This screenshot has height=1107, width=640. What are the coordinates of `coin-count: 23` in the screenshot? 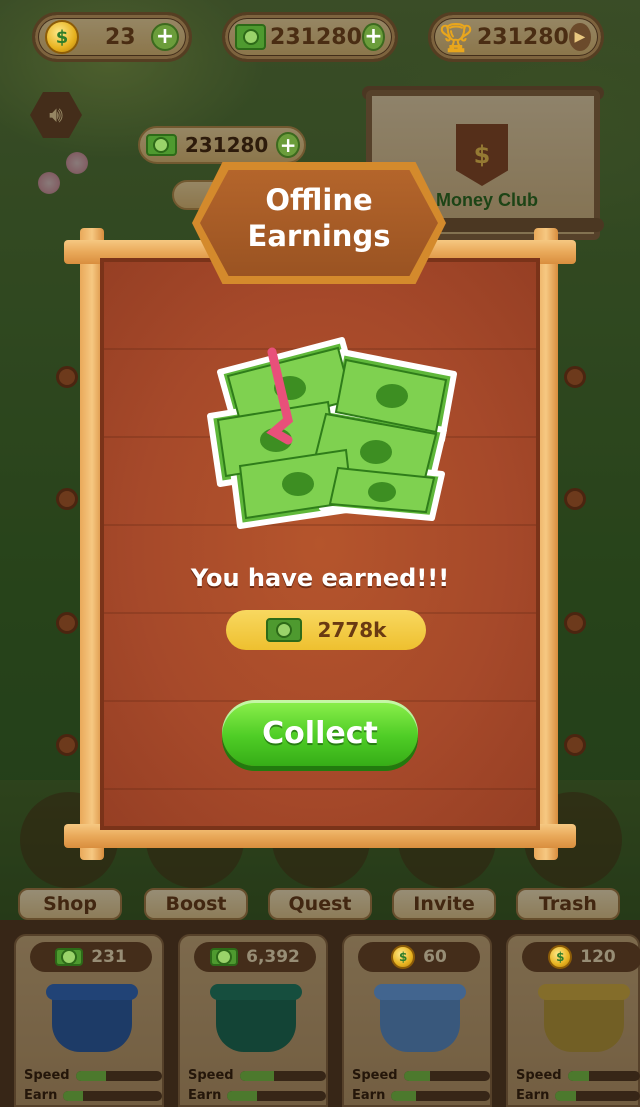 It's located at (120, 37).